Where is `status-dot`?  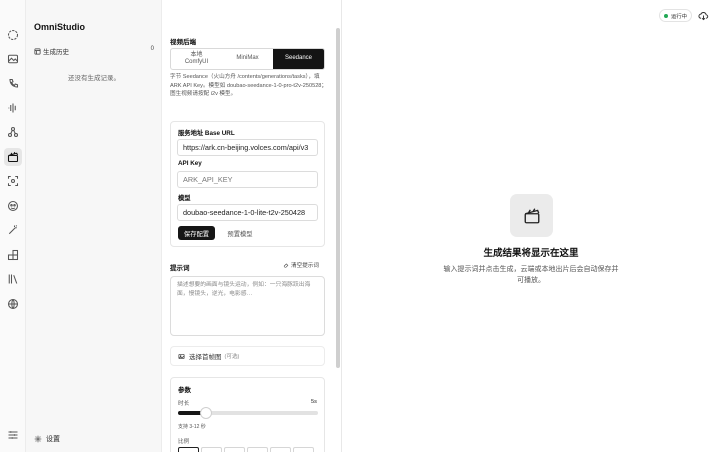 status-dot is located at coordinates (666, 15).